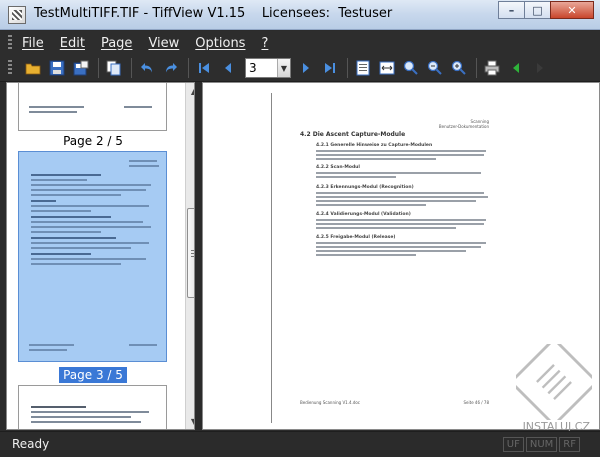 The width and height of the screenshot is (600, 457). Describe the element at coordinates (17, 15) in the screenshot. I see `app-icon` at that location.